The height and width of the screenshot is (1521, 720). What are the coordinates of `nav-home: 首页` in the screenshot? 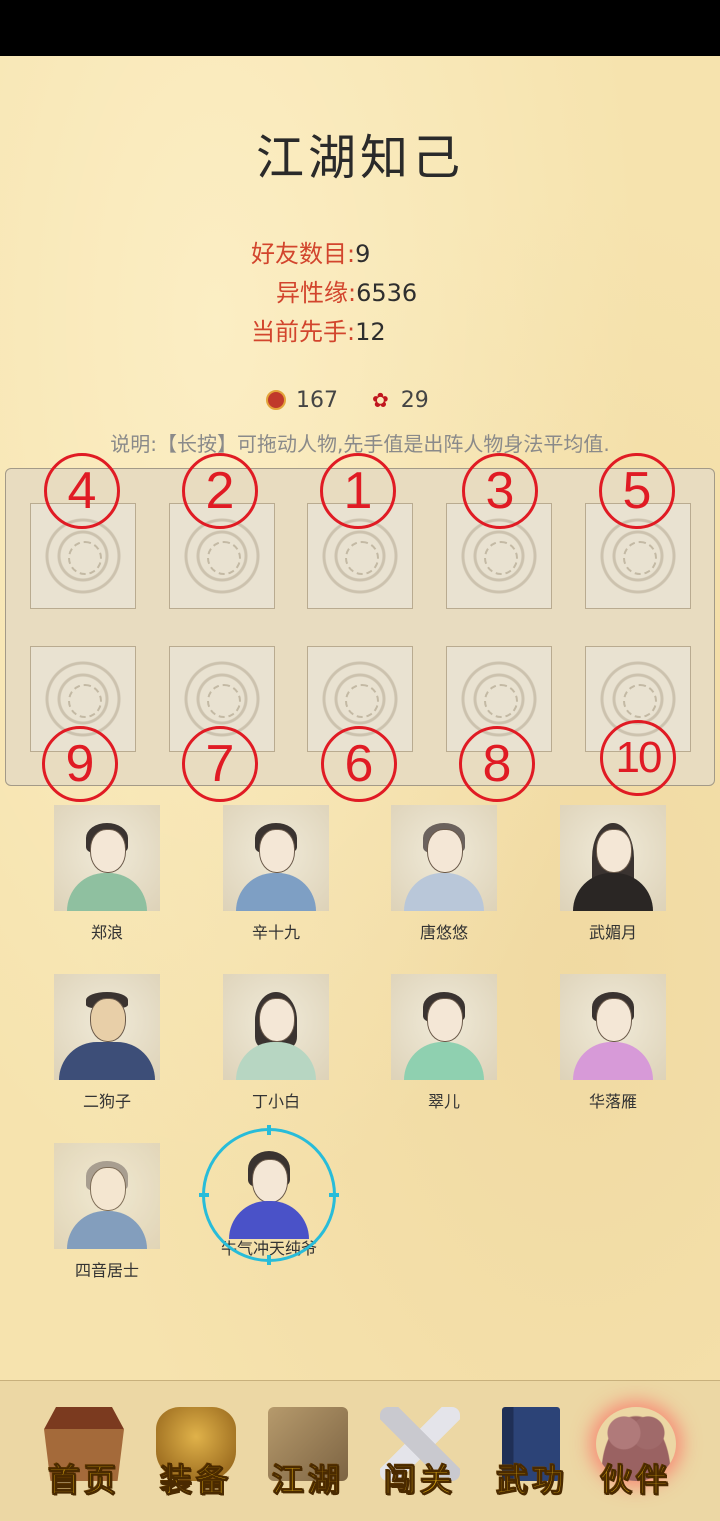 It's located at (84, 1454).